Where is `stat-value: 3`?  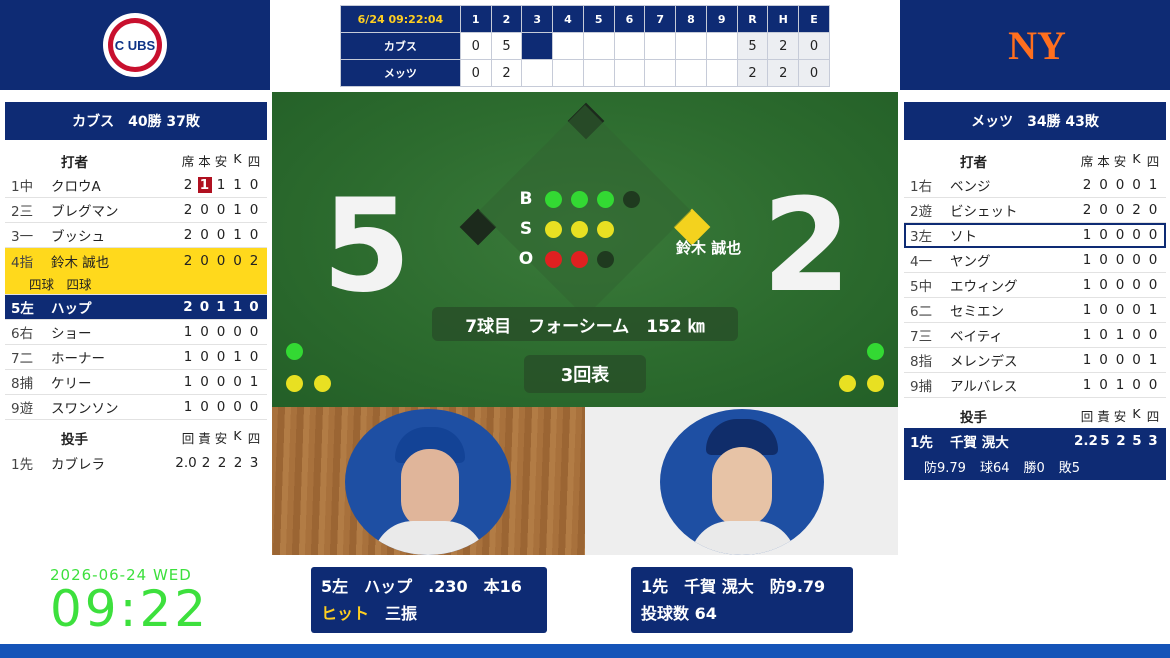 stat-value: 3 is located at coordinates (1153, 441).